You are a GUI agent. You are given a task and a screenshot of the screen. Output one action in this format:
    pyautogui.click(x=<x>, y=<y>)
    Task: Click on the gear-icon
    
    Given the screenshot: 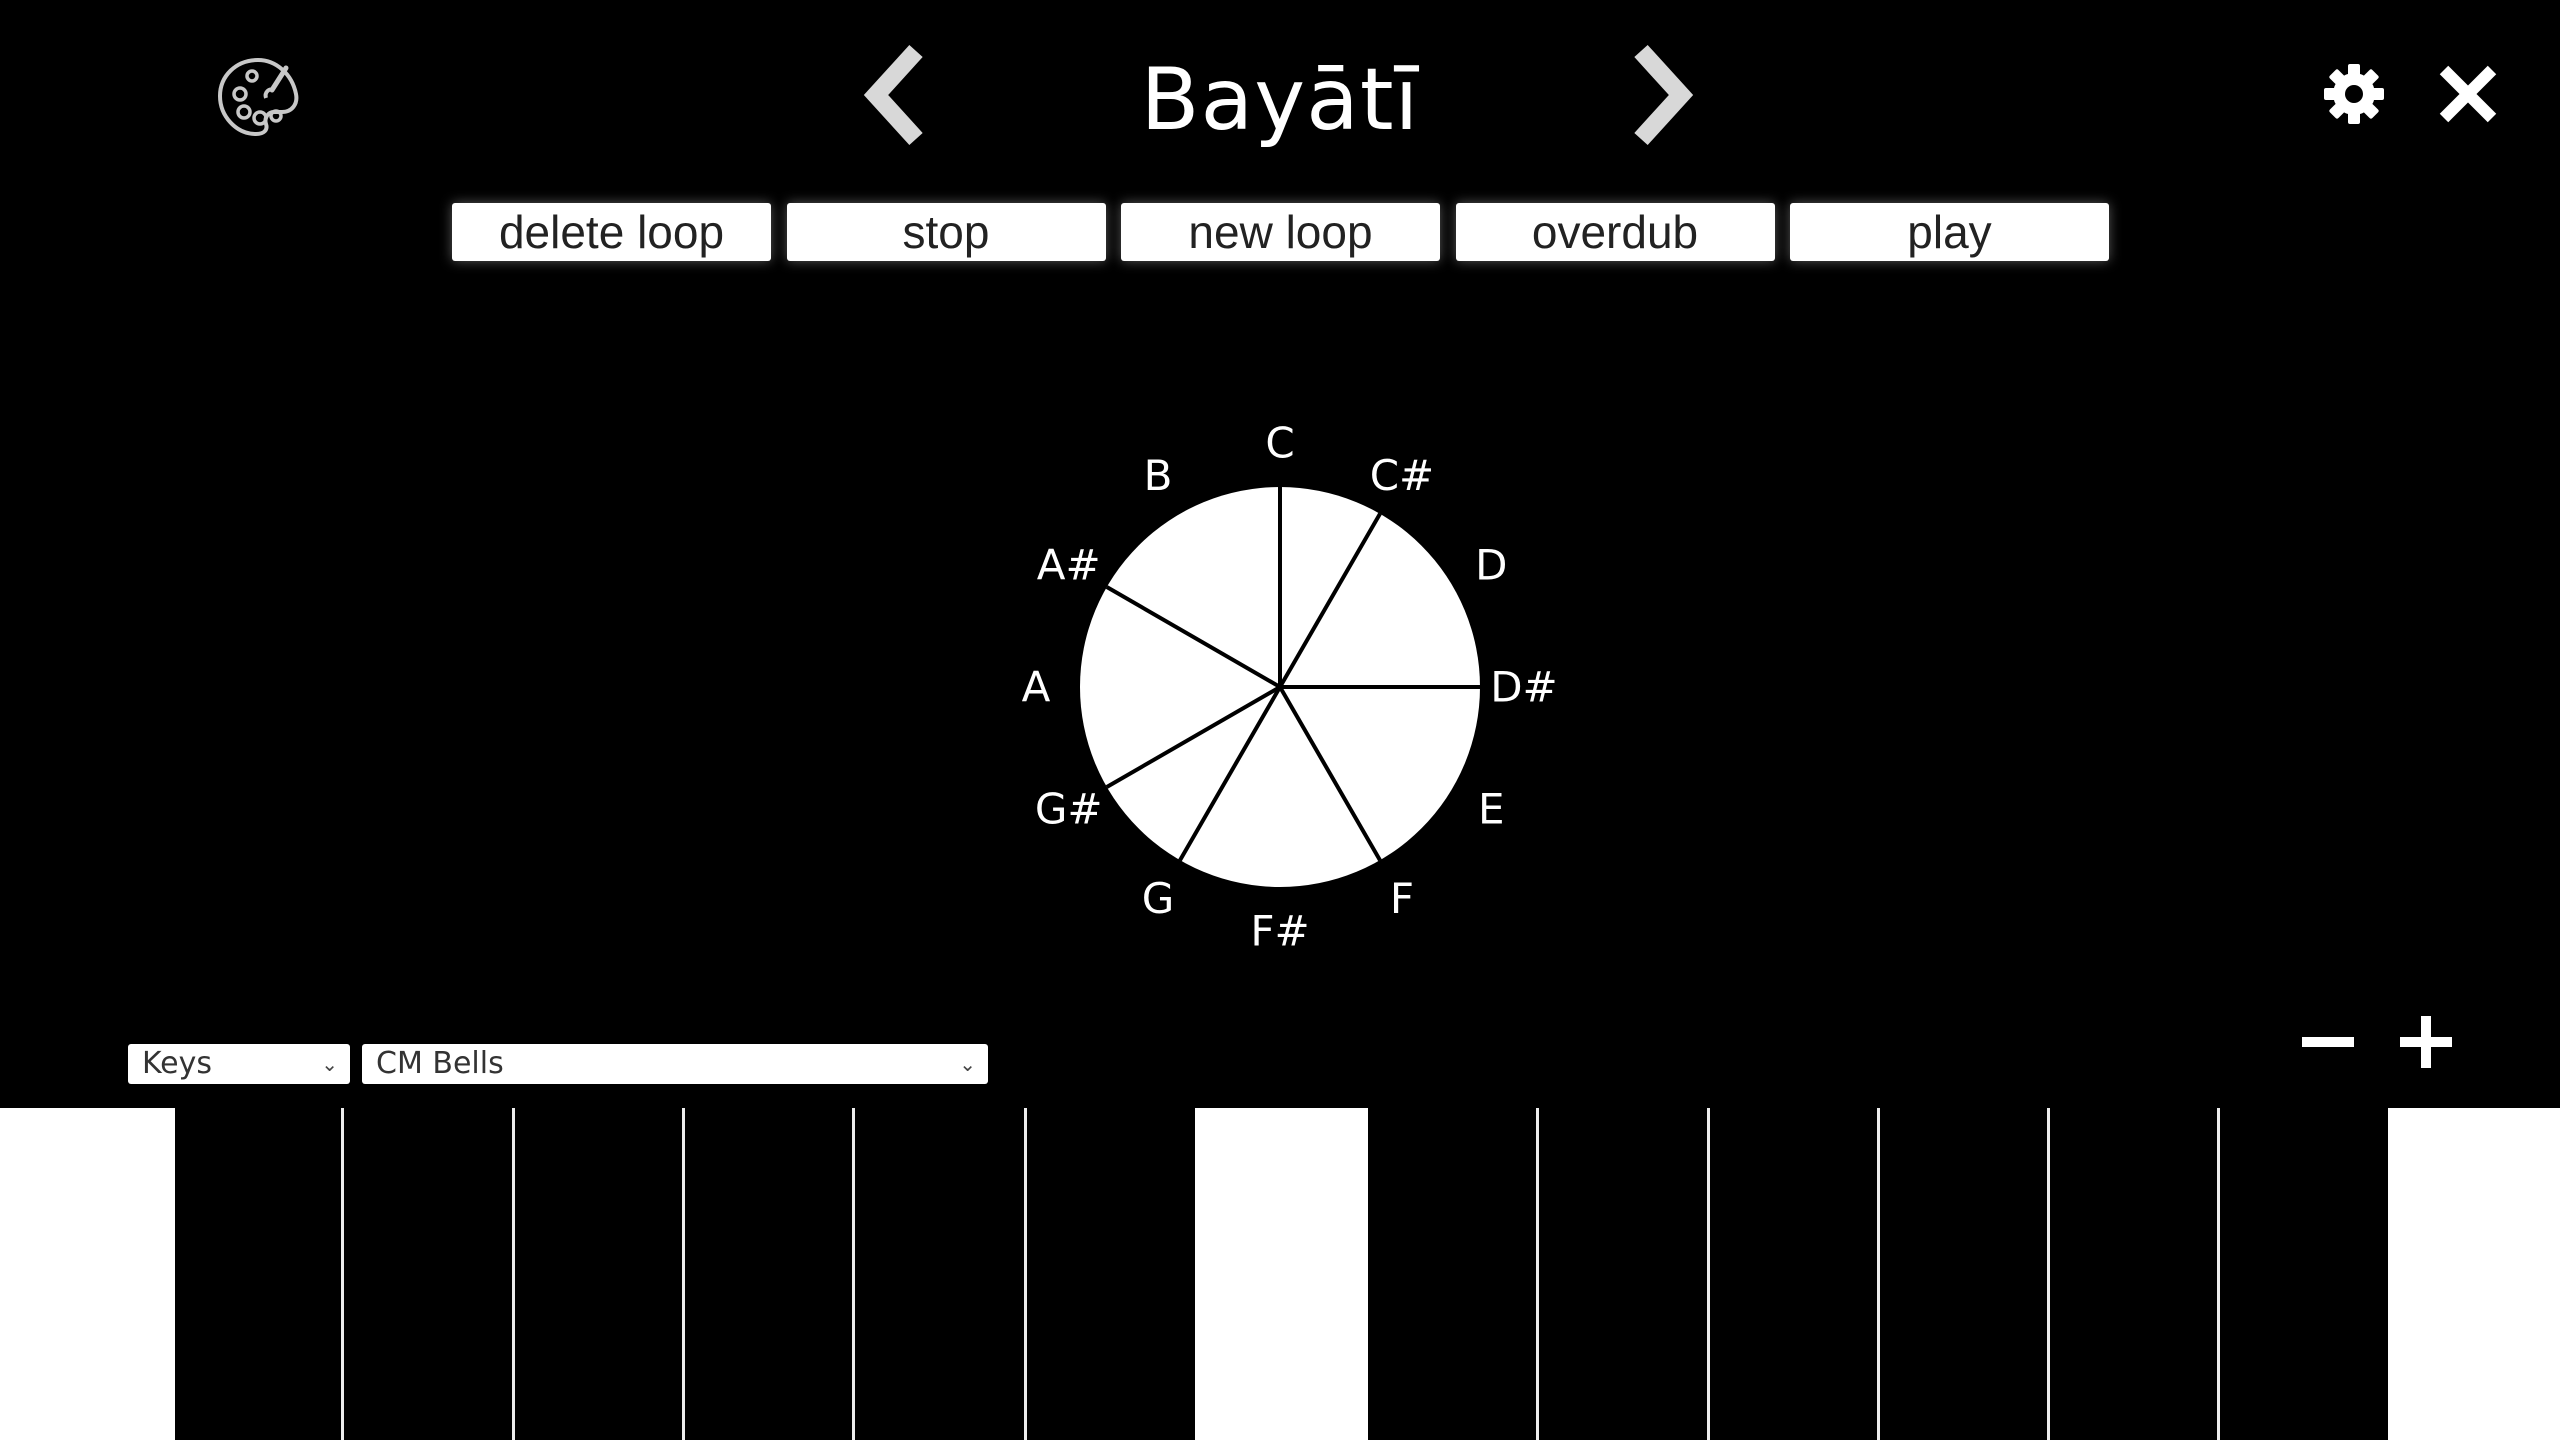 What is the action you would take?
    pyautogui.click(x=2354, y=94)
    